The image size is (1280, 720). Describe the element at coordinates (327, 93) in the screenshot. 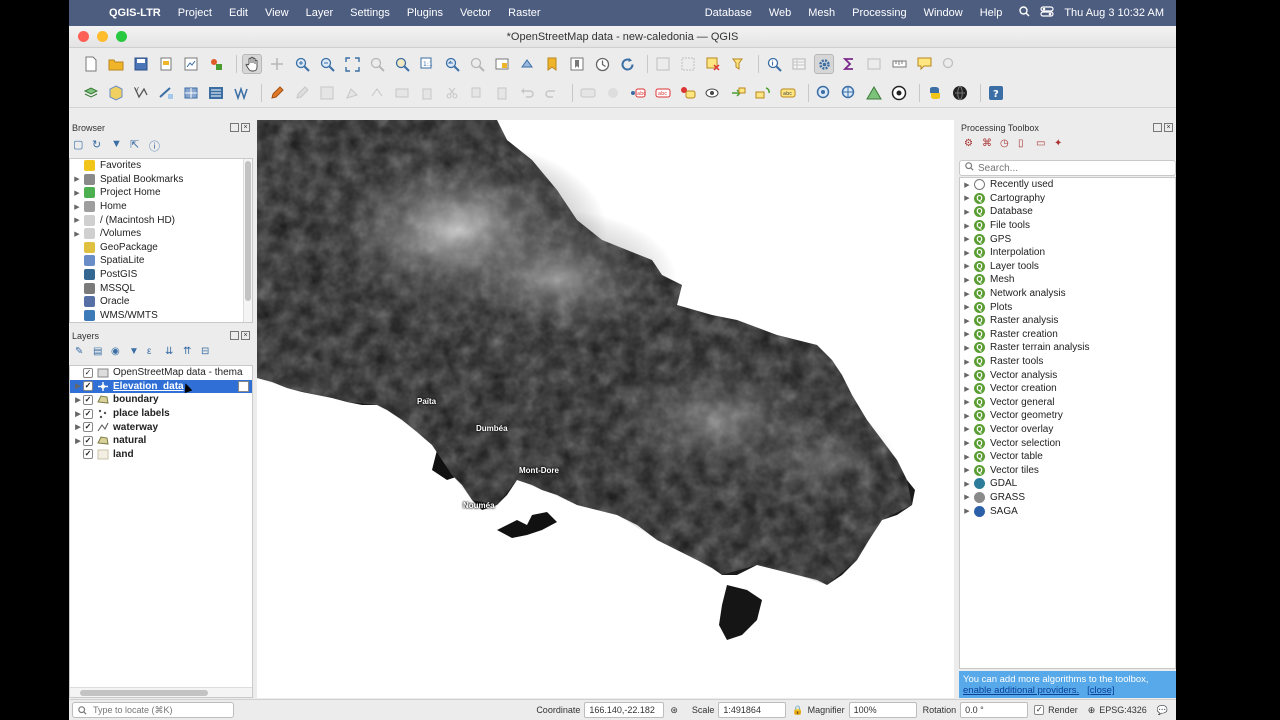

I see `save-edits-icon` at that location.